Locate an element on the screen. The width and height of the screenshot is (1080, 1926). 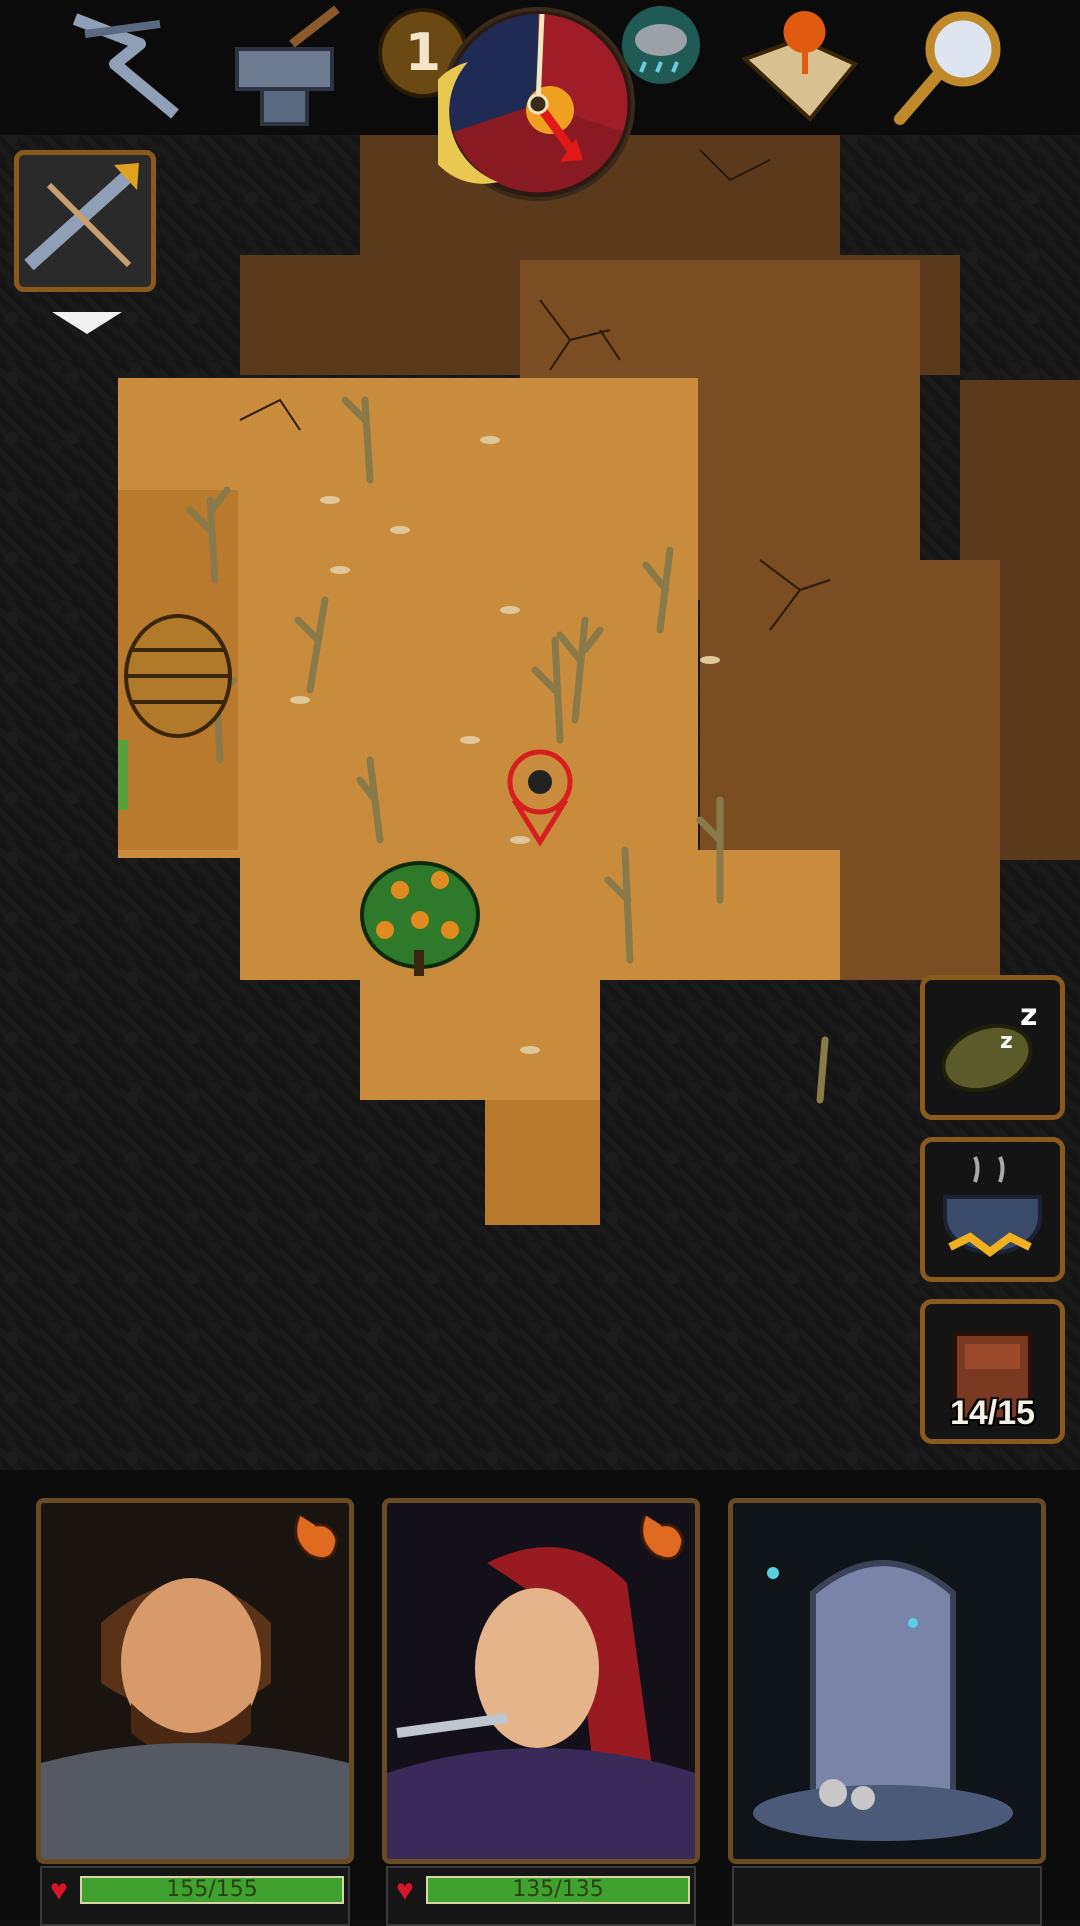
hp-bar: 135/135 is located at coordinates (558, 1890).